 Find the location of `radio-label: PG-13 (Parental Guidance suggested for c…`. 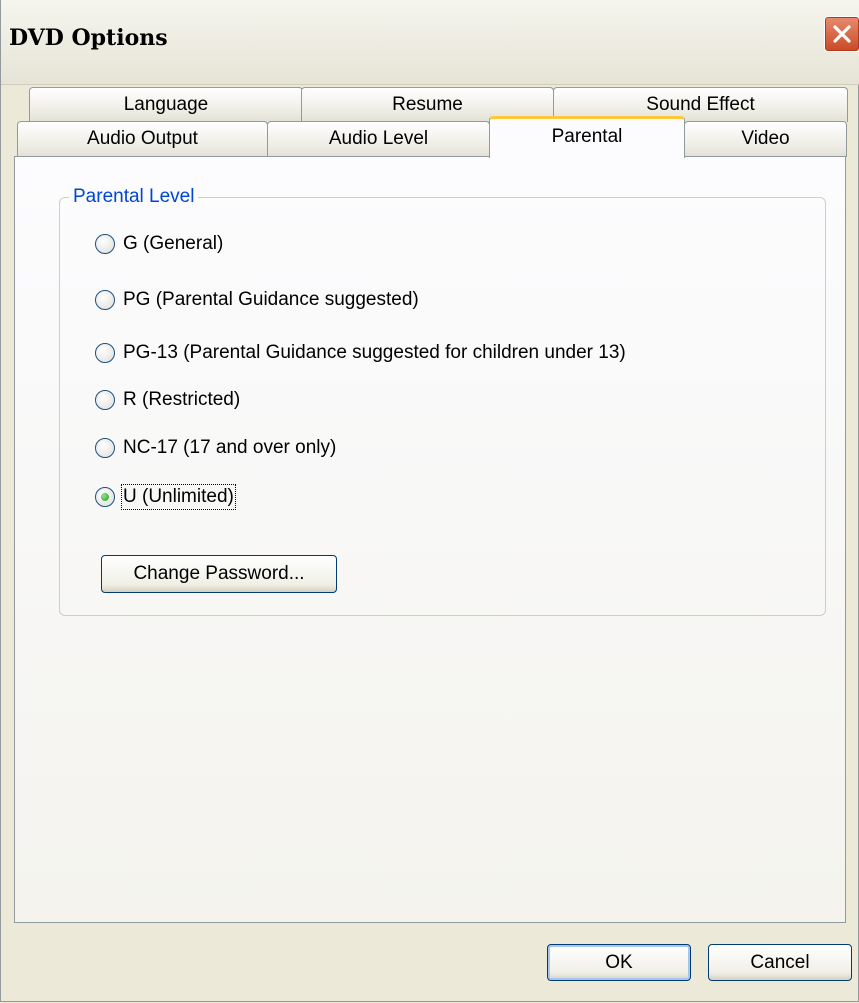

radio-label: PG-13 (Parental Guidance suggested for c… is located at coordinates (374, 352).